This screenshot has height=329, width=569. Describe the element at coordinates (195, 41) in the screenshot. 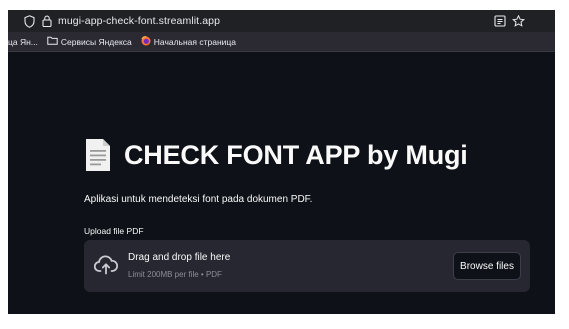

I see `bookmark-label: Начальная страница` at that location.